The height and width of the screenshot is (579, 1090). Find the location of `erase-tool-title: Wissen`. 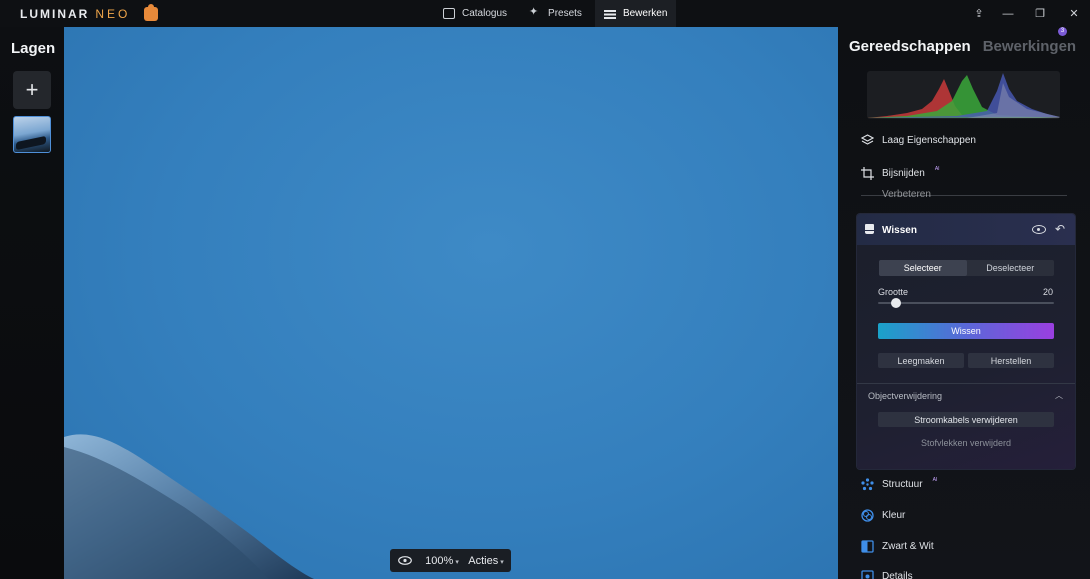

erase-tool-title: Wissen is located at coordinates (899, 230).